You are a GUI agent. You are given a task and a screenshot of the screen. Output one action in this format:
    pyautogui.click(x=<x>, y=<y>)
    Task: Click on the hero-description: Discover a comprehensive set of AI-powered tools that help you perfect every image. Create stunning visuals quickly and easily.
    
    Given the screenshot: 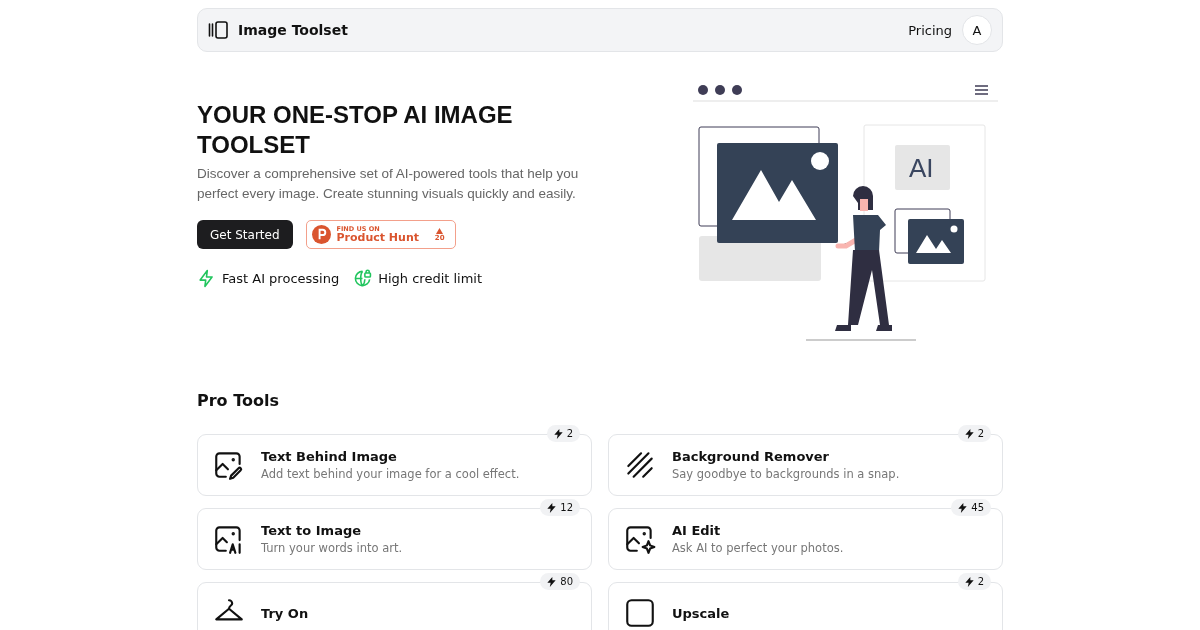 What is the action you would take?
    pyautogui.click(x=388, y=184)
    